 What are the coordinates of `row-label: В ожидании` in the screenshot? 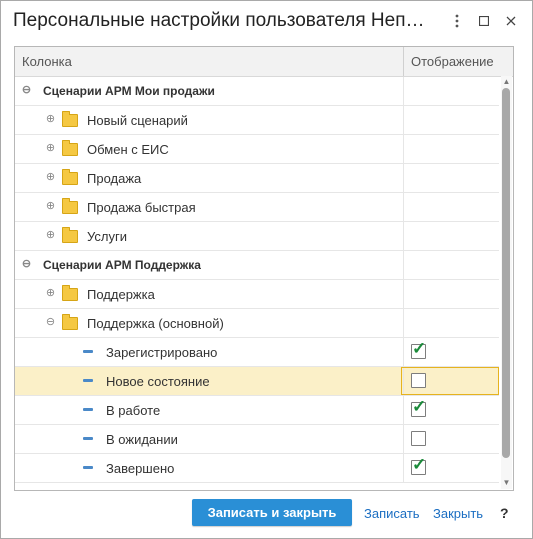 It's located at (142, 439).